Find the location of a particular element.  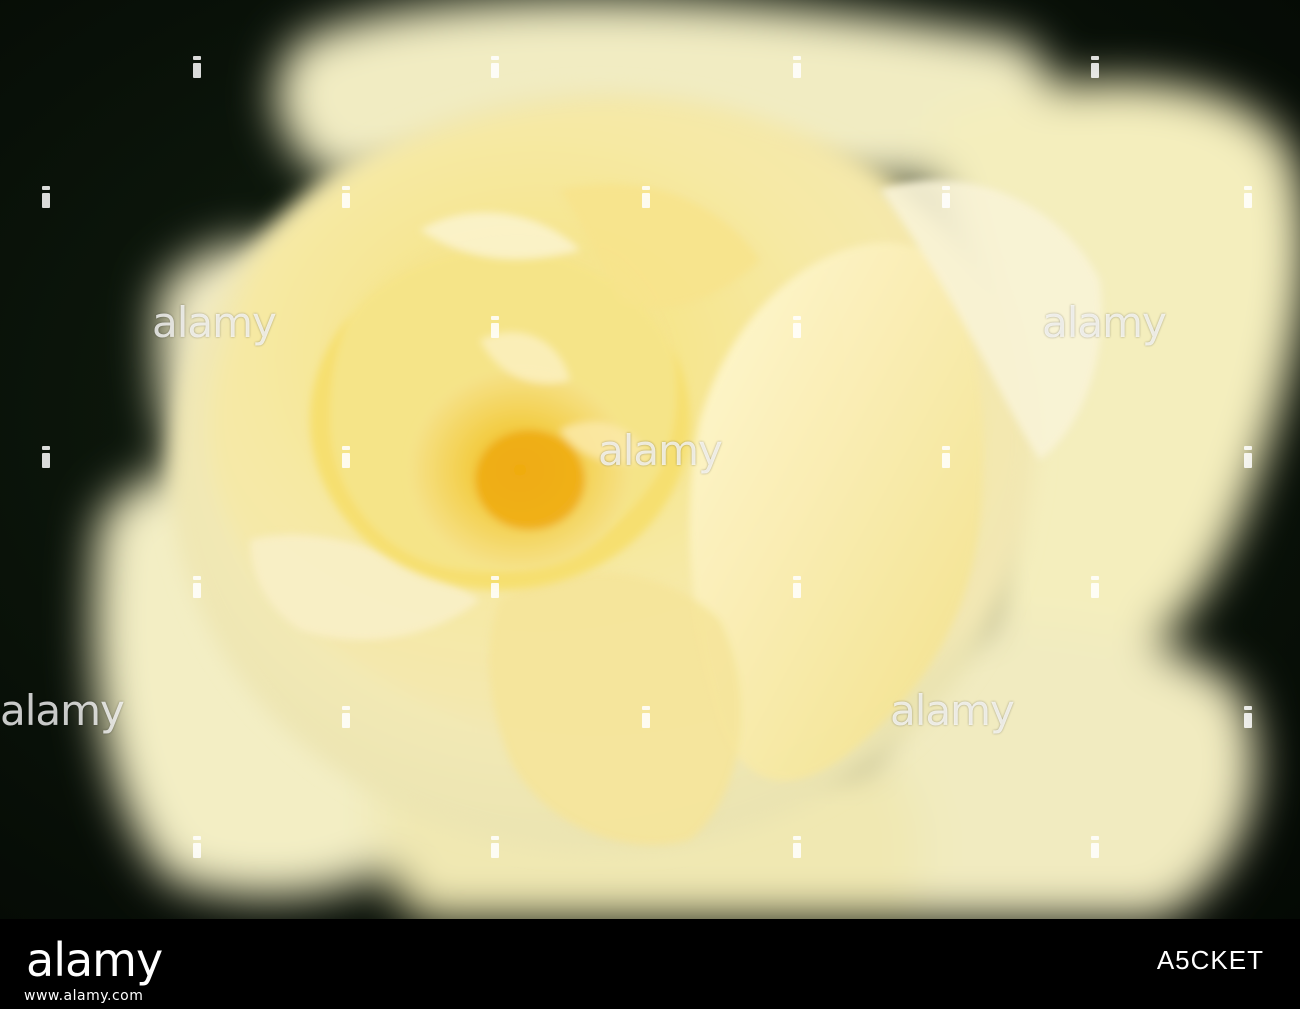

footer-bar: alamy www.alamy.com A5CKET is located at coordinates (650, 964).